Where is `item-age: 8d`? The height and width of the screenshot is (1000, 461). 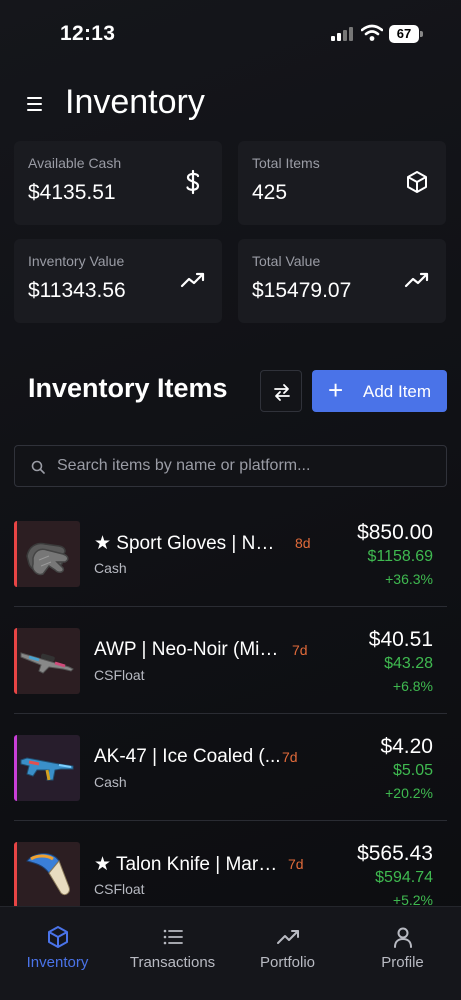
item-age: 8d is located at coordinates (303, 543).